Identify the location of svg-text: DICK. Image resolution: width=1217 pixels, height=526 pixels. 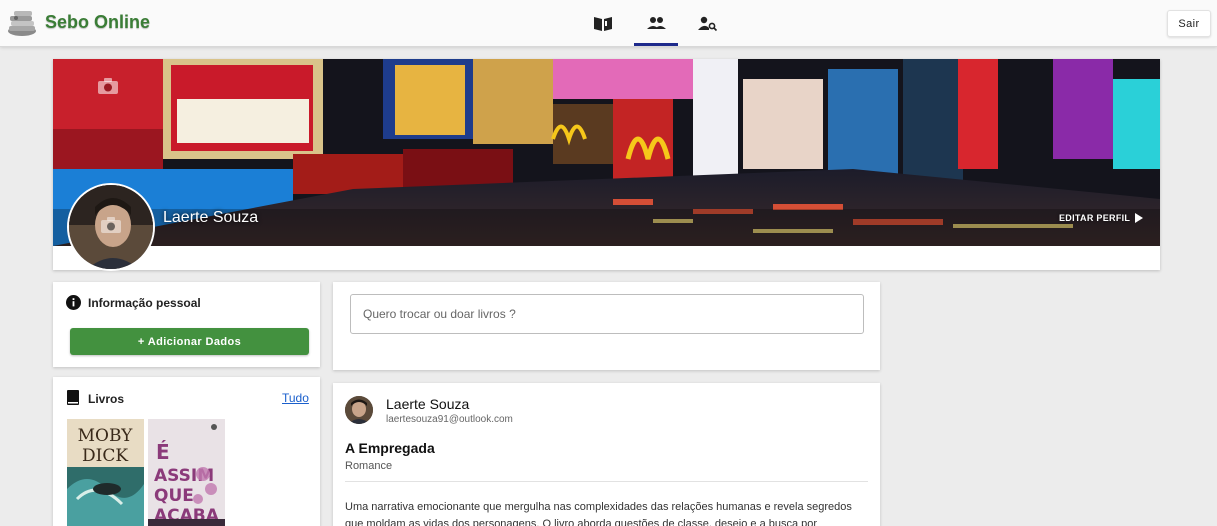
(105, 456).